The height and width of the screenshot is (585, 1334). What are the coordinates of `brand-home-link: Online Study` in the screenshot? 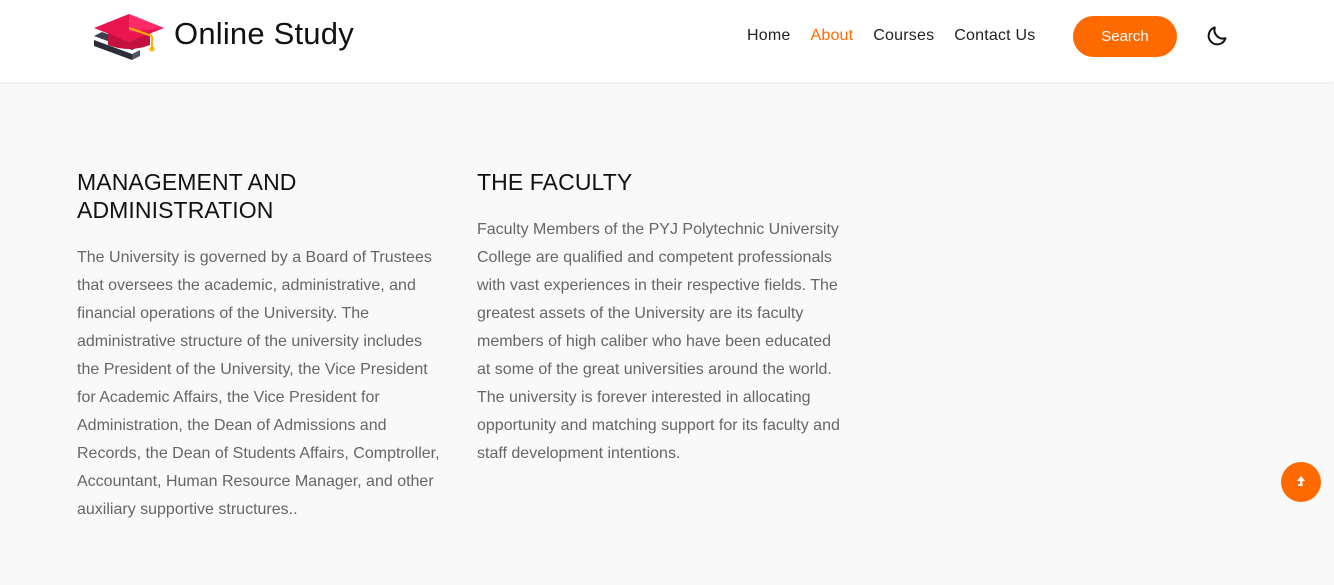 It's located at (223, 38).